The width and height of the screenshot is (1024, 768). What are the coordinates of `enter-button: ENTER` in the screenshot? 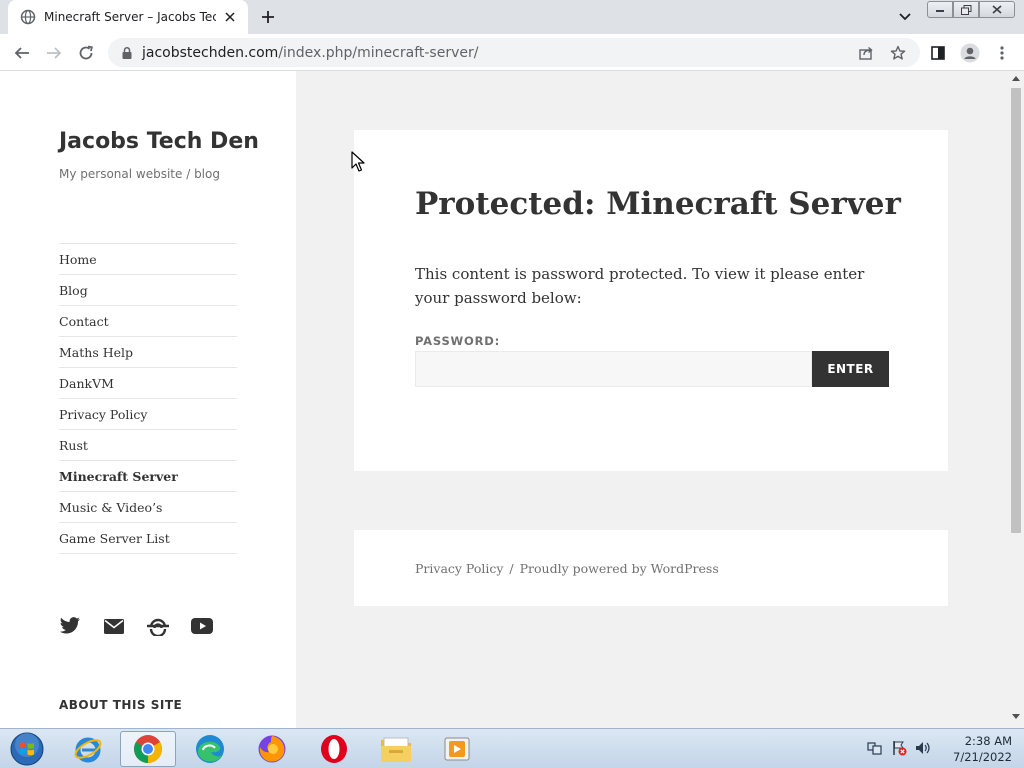 It's located at (850, 369).